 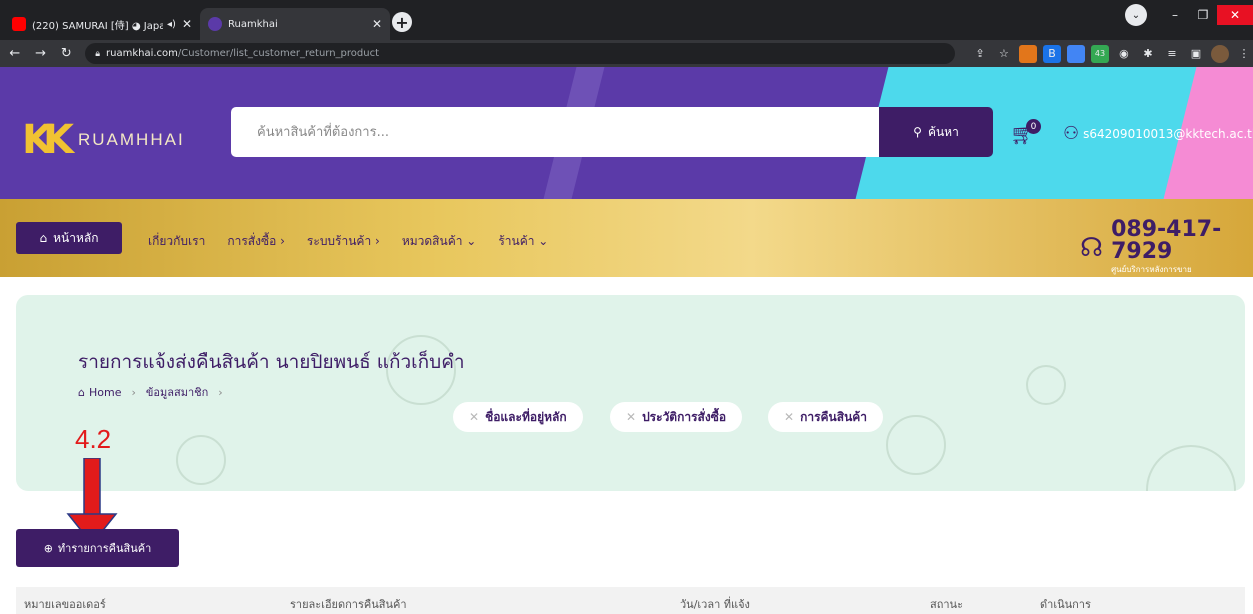 I want to click on extension-badge-icon: 43, so click(x=1099, y=53).